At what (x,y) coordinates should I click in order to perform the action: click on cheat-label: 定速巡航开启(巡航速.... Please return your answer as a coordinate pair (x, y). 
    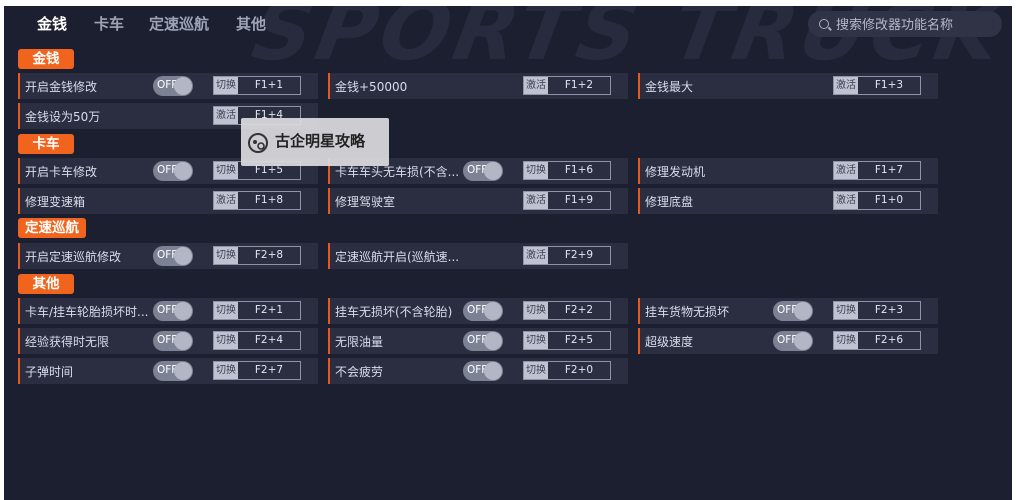
    Looking at the image, I should click on (397, 257).